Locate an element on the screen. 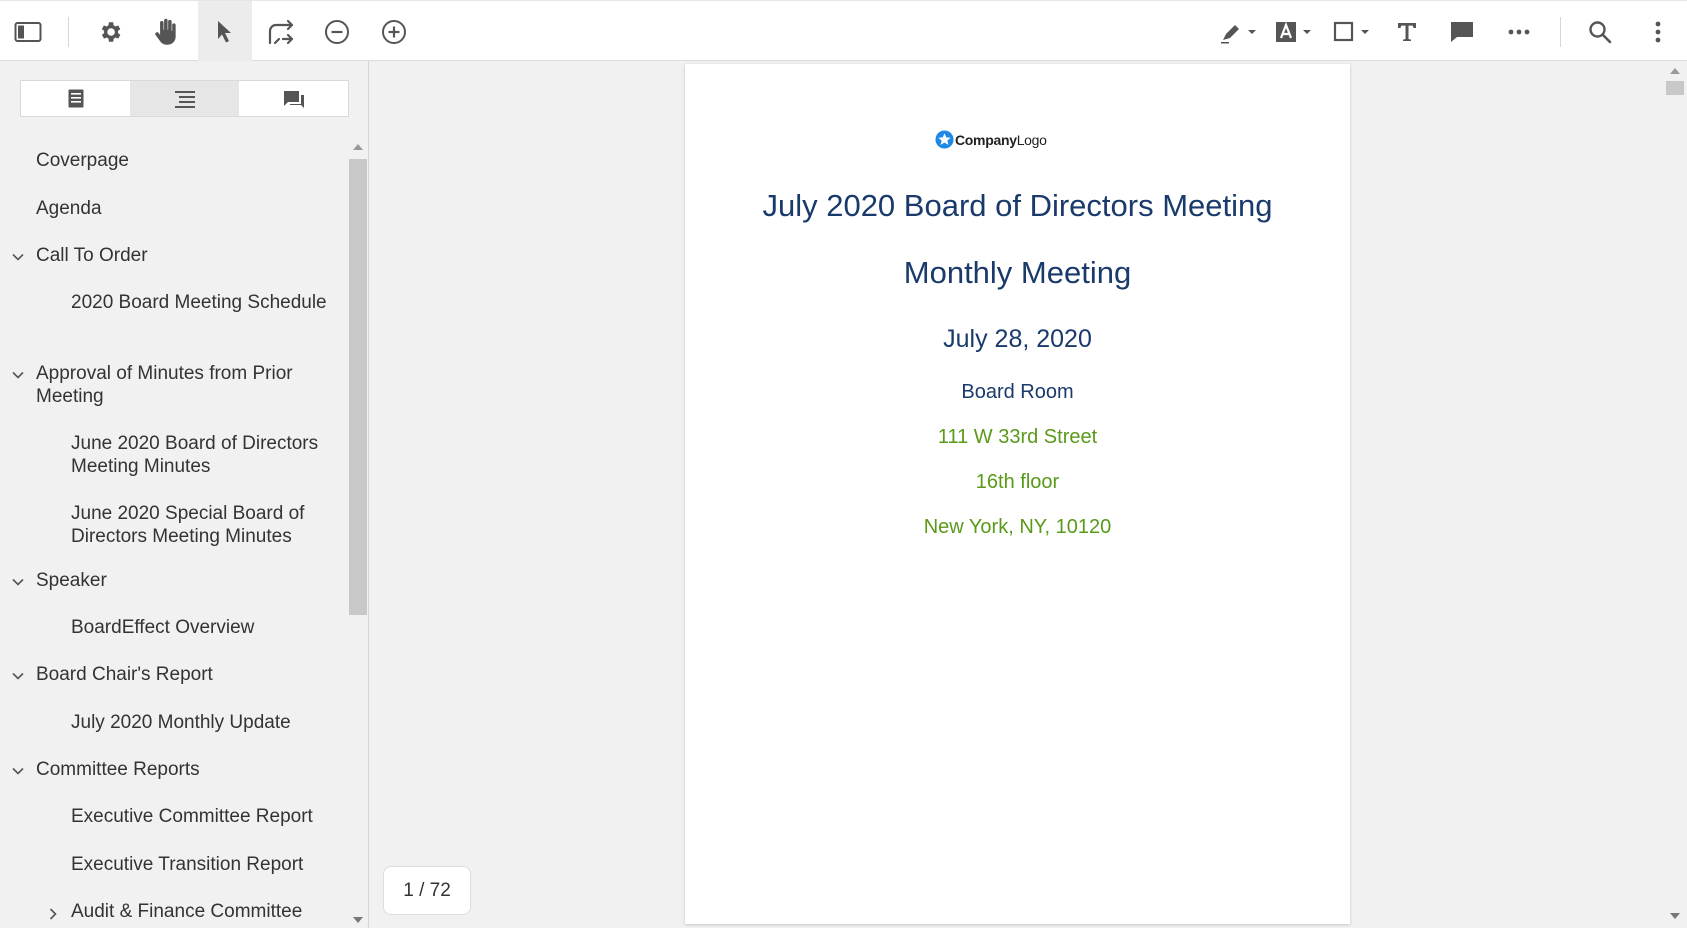 This screenshot has width=1687, height=928. outline-item-boardeffect-overview: BoardEffect Overview is located at coordinates (206, 627).